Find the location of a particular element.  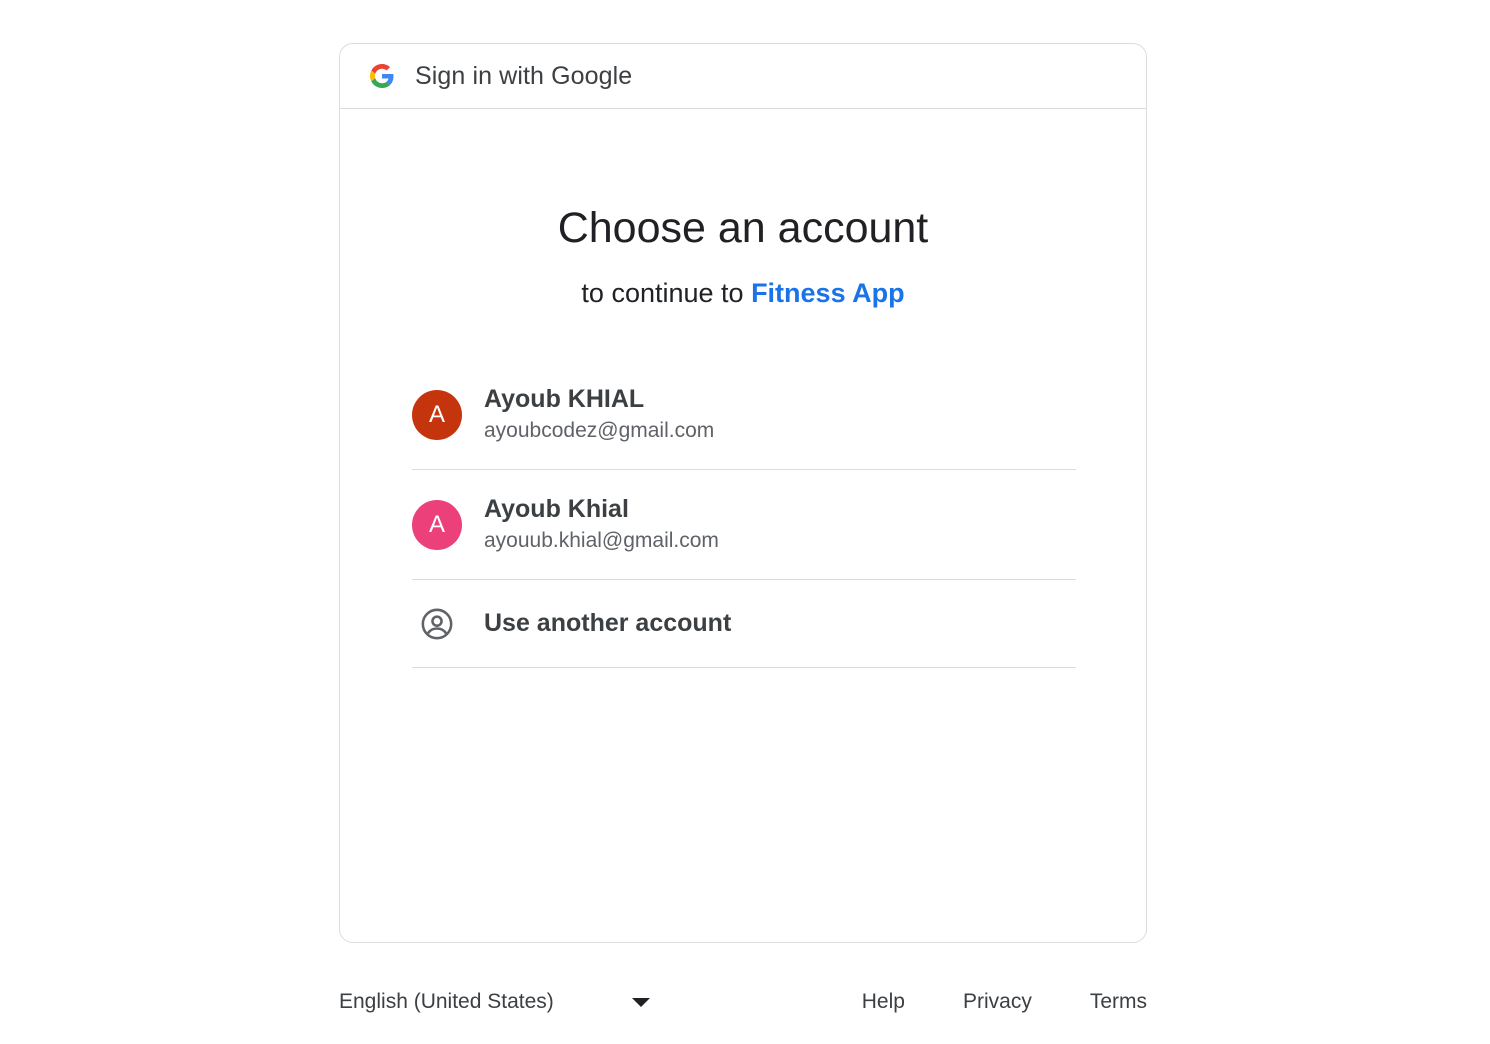

card-header: Sign in with Google is located at coordinates (743, 76).